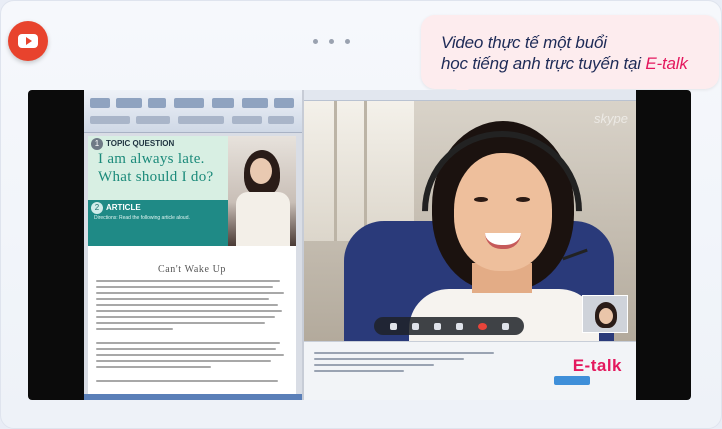  I want to click on chat-icon, so click(393, 326).